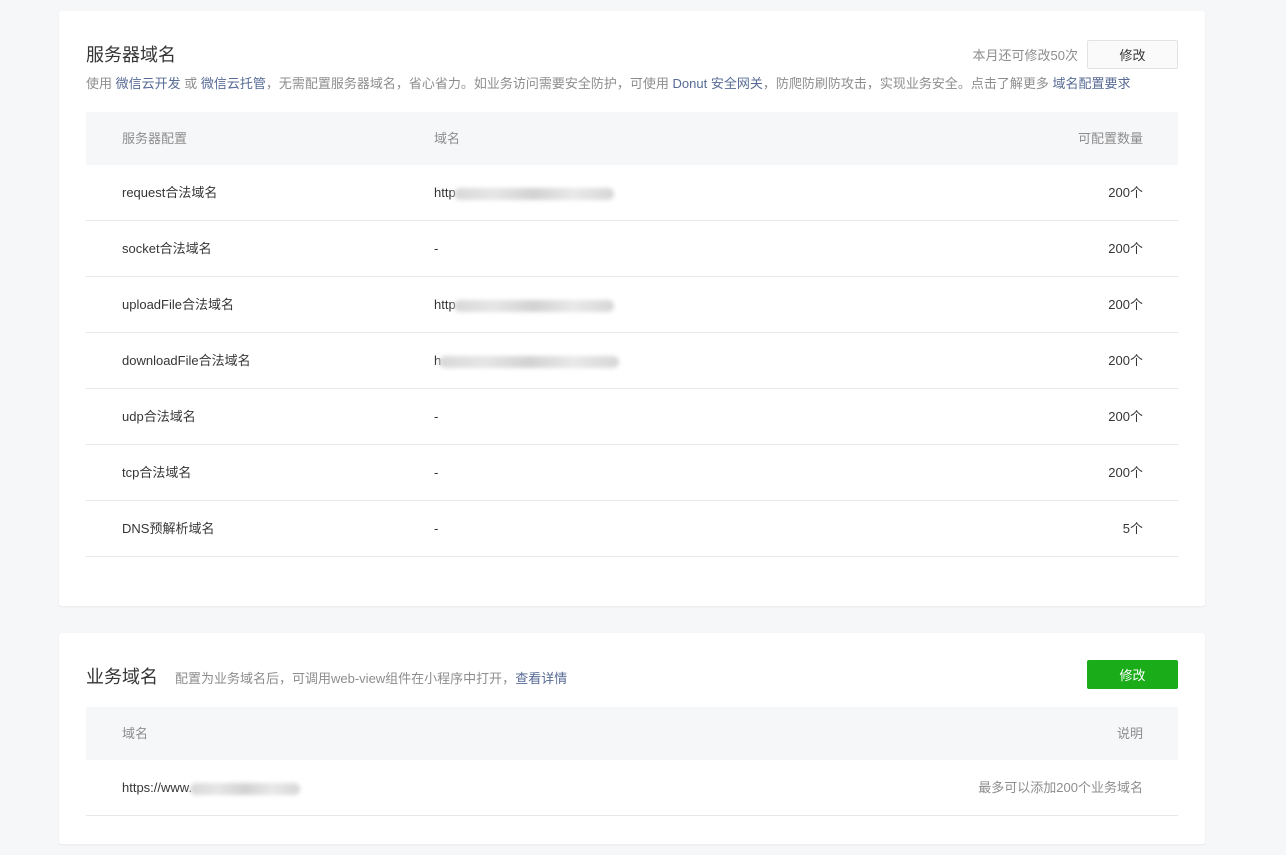 This screenshot has height=855, width=1286. I want to click on domain-value: h, so click(527, 360).